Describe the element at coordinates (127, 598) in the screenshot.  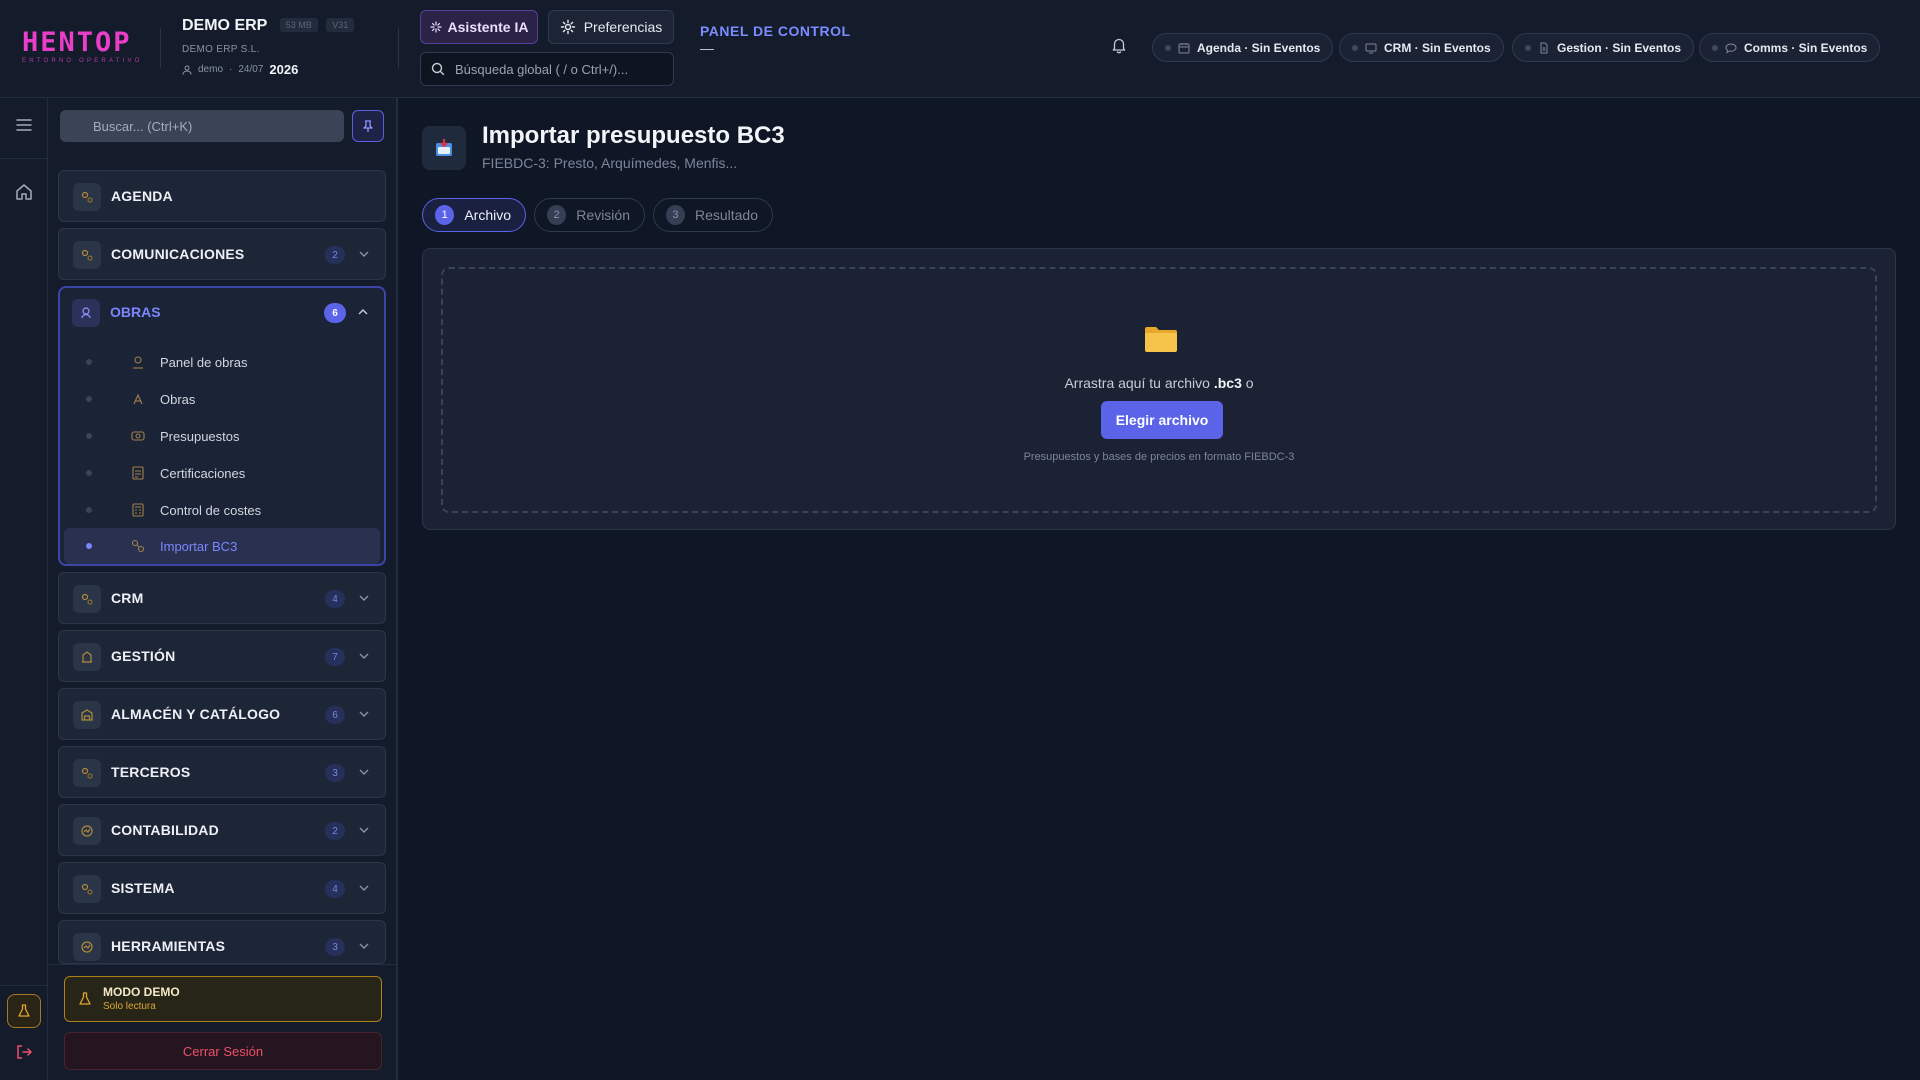
I see `nav-group-label: CRM` at that location.